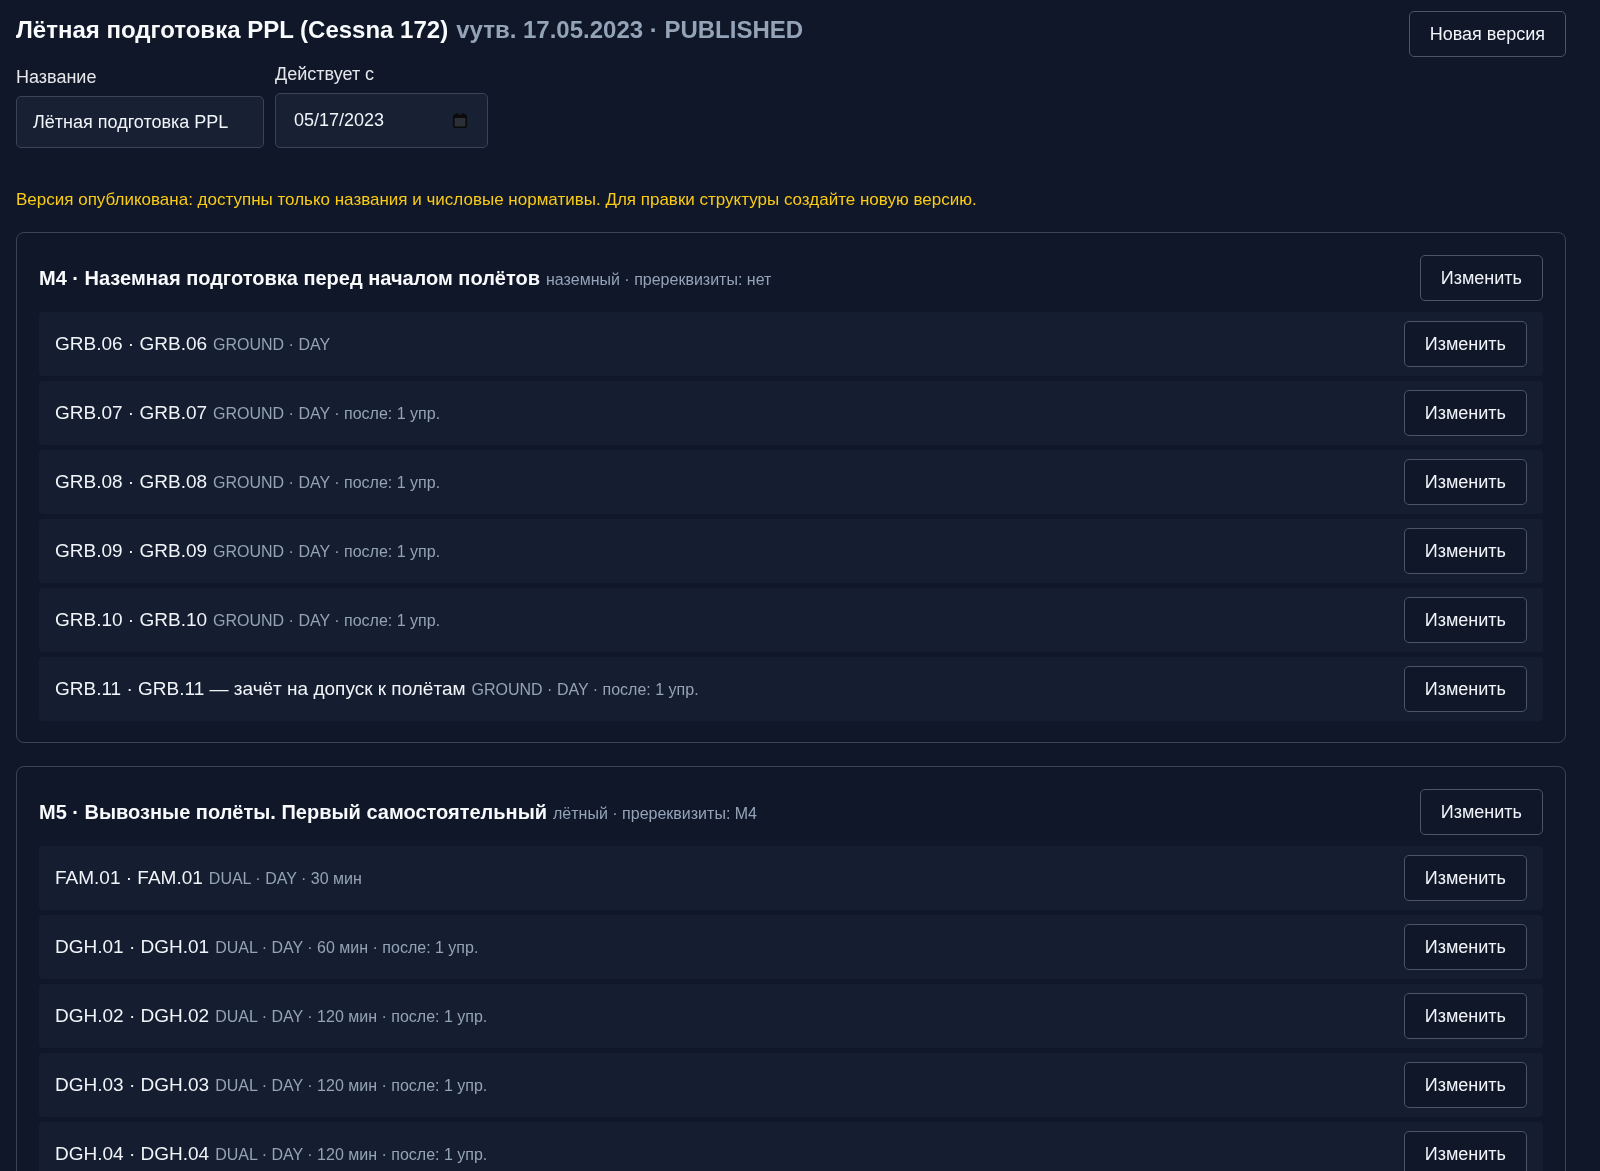 This screenshot has width=1600, height=1171. Describe the element at coordinates (131, 344) in the screenshot. I see `lesson-title: GRB.06 · GRB.06` at that location.